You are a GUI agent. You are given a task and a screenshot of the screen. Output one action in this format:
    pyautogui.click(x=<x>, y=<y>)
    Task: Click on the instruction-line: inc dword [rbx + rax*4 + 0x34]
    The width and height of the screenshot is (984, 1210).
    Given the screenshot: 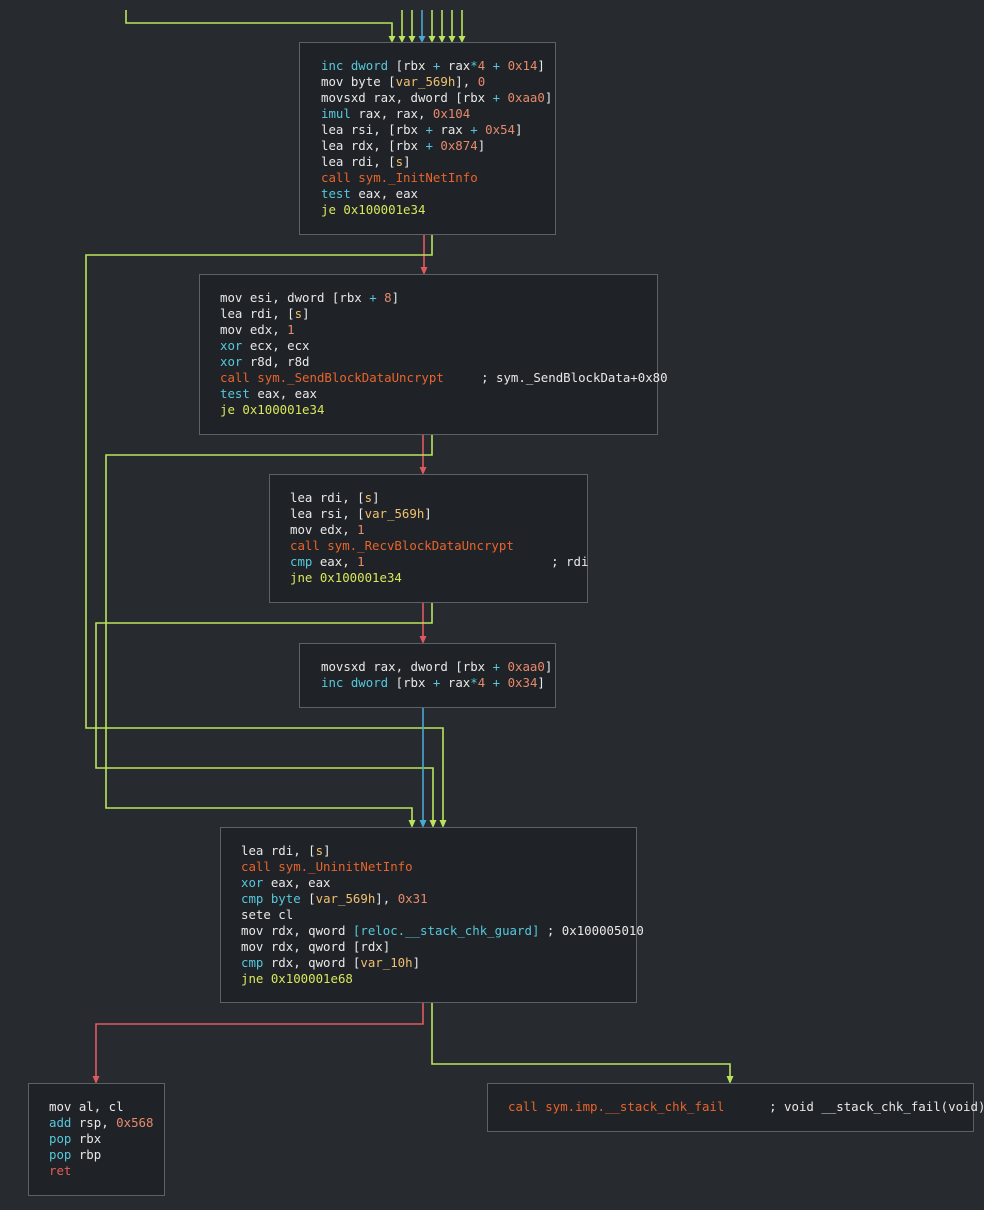 What is the action you would take?
    pyautogui.click(x=433, y=683)
    